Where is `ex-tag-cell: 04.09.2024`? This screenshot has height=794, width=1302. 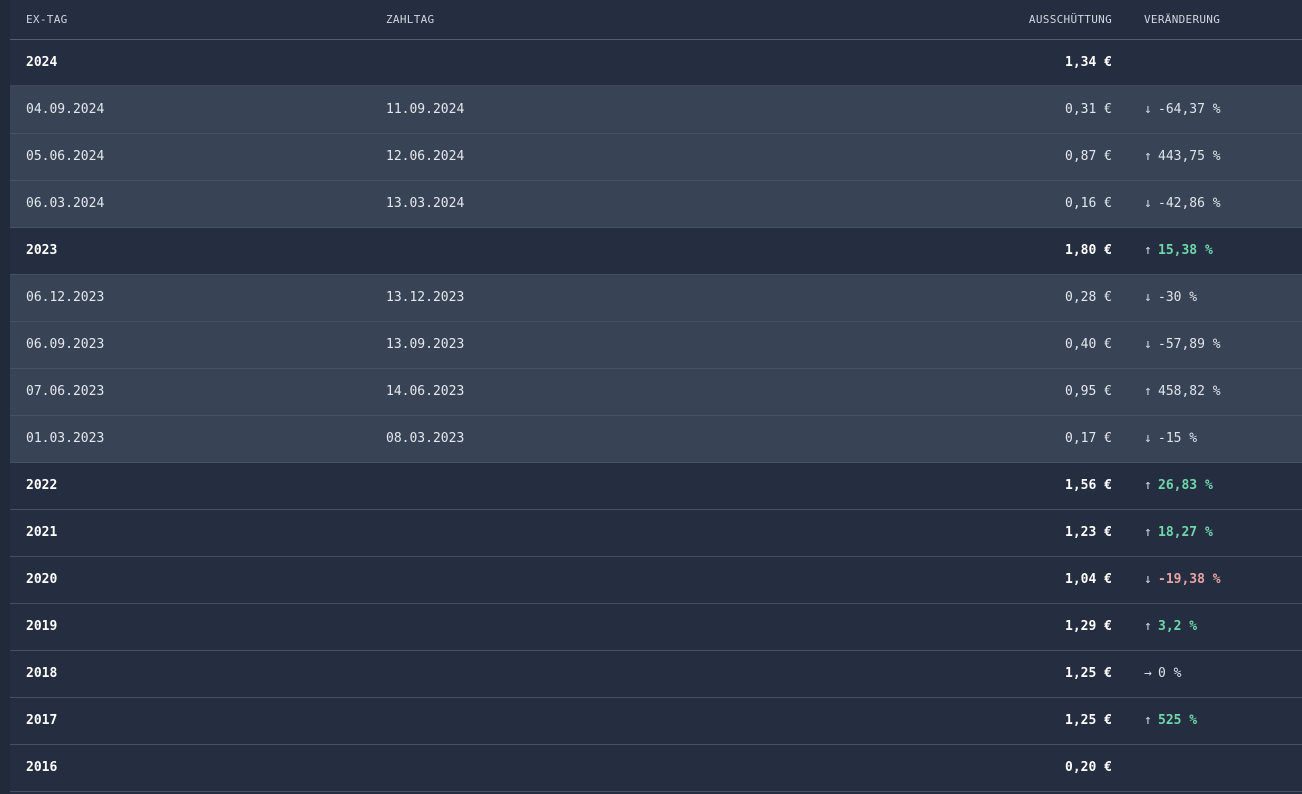
ex-tag-cell: 04.09.2024 is located at coordinates (190, 110).